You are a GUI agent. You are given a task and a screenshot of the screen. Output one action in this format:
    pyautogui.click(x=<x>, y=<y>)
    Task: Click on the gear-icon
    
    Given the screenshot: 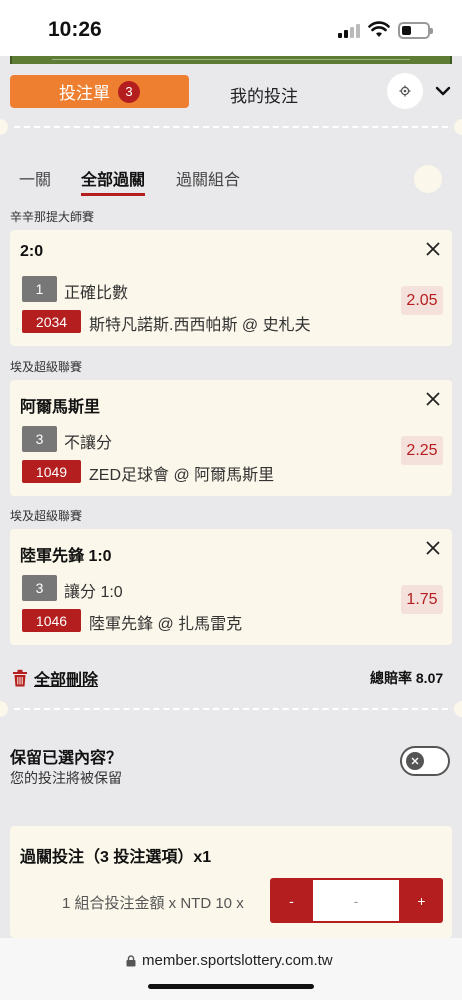 What is the action you would take?
    pyautogui.click(x=405, y=91)
    